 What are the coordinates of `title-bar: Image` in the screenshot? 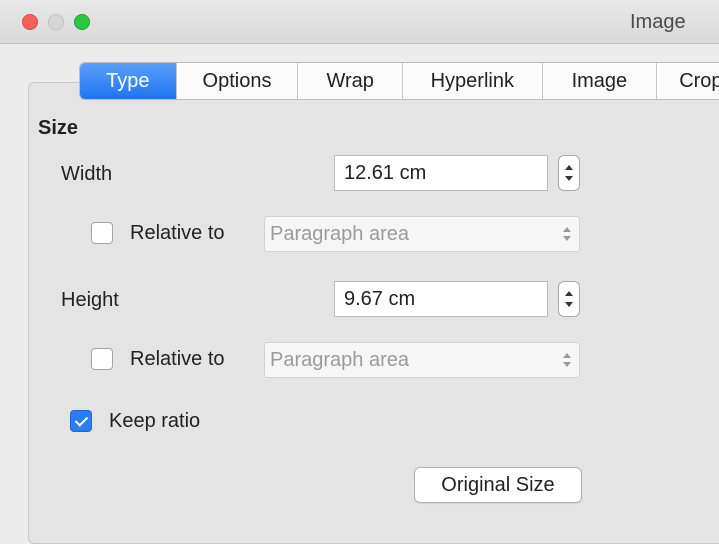 It's located at (359, 22).